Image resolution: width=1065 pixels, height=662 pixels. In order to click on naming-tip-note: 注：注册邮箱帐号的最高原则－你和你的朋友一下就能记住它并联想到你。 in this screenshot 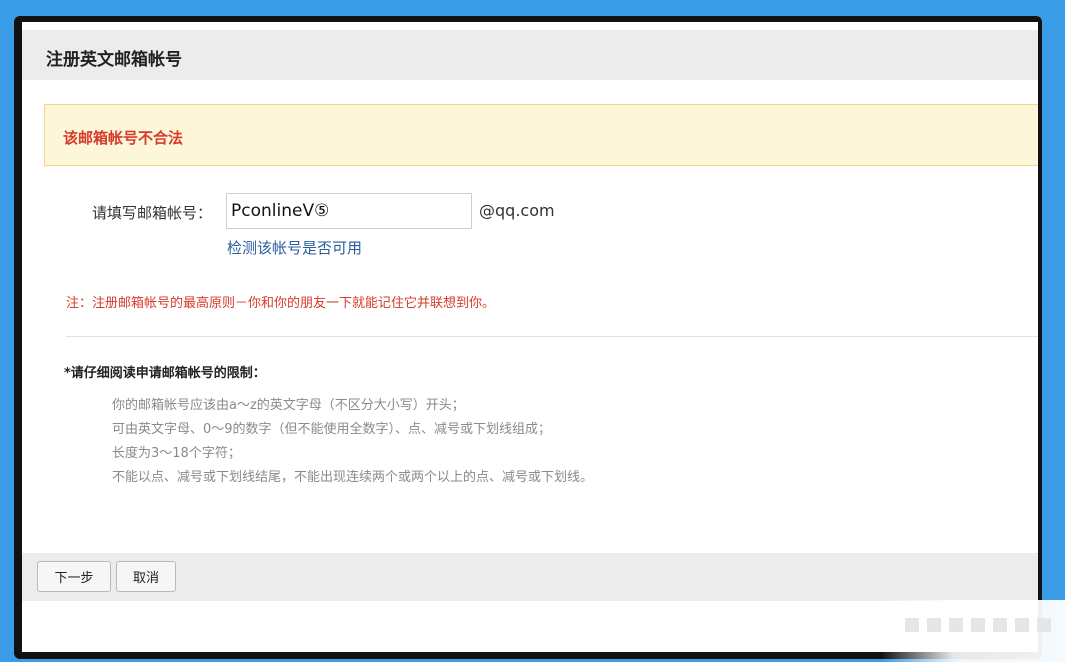, I will do `click(281, 303)`.